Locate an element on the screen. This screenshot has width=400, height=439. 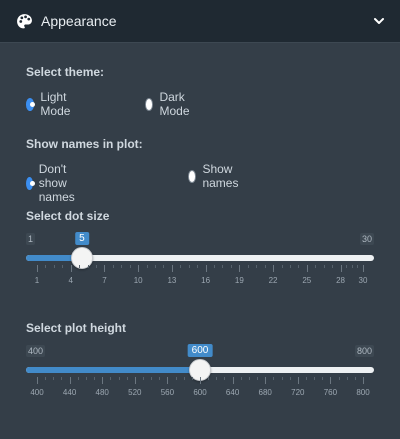
slider-tick-label: 760 is located at coordinates (330, 392).